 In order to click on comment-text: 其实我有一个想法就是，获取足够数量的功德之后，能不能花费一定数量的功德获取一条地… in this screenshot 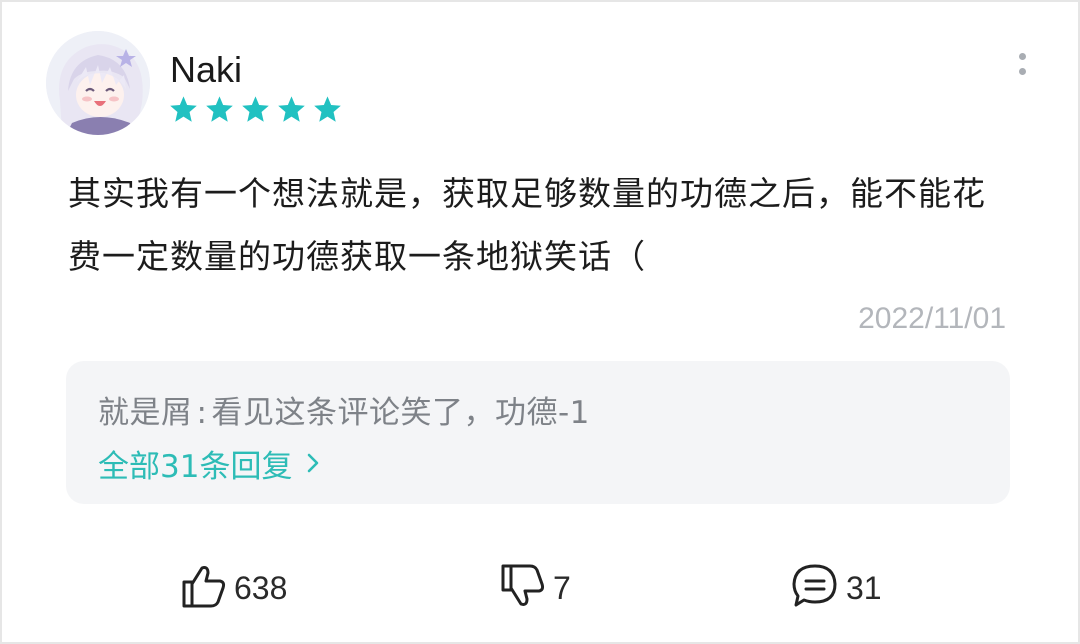, I will do `click(527, 225)`.